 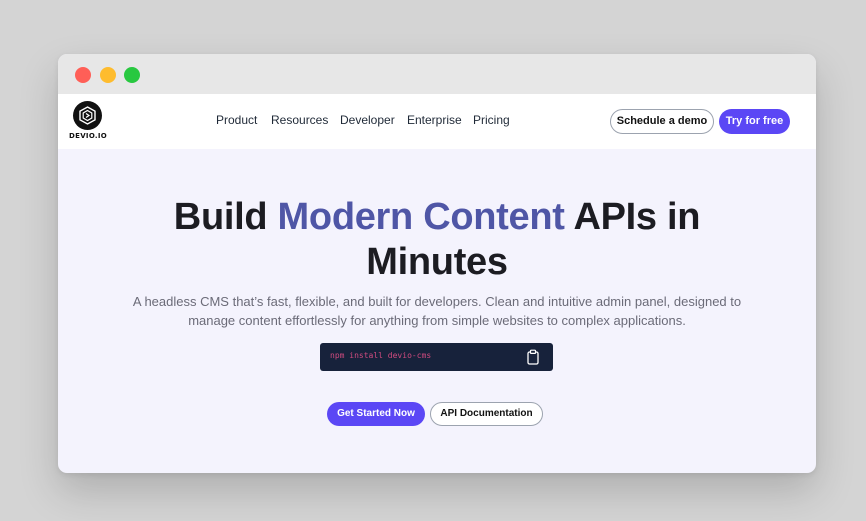 I want to click on nav-link-resources: Resources, so click(x=299, y=120).